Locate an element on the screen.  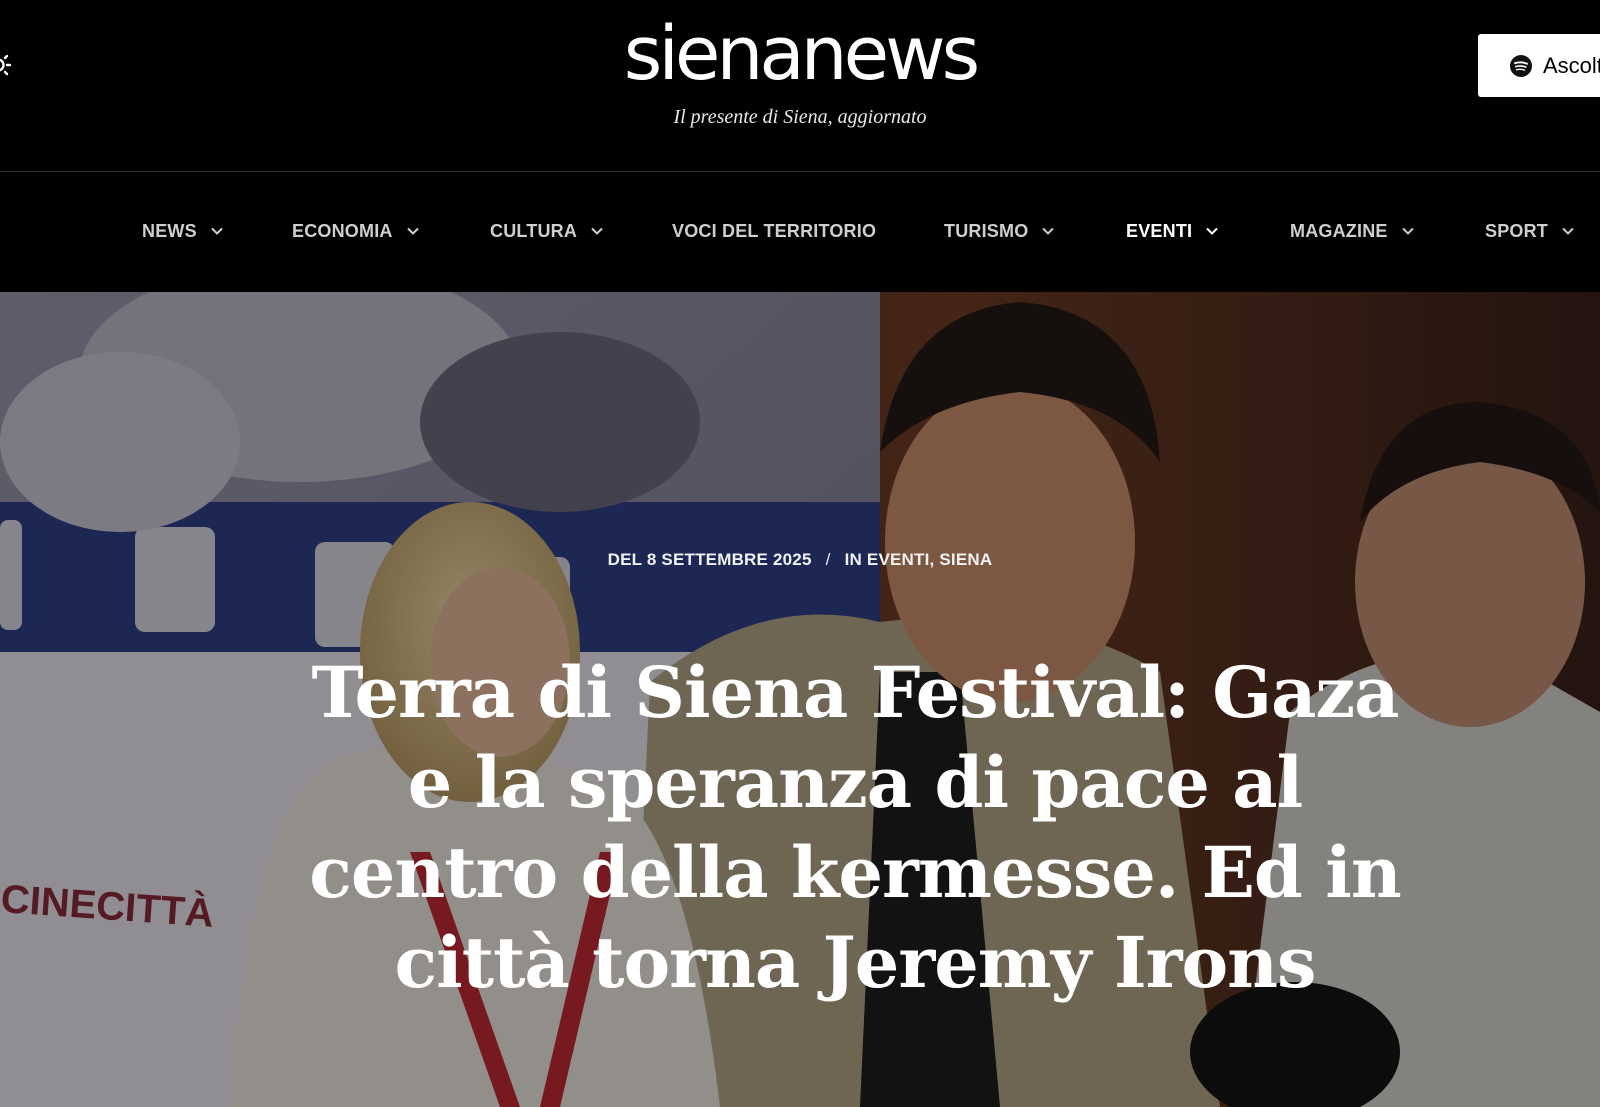
nav-item-label: EVENTI is located at coordinates (1159, 230).